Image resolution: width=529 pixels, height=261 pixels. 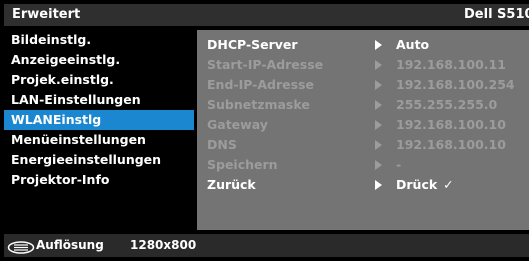 What do you see at coordinates (363, 145) in the screenshot?
I see `setting-dns: DNS 192.168.100.10` at bounding box center [363, 145].